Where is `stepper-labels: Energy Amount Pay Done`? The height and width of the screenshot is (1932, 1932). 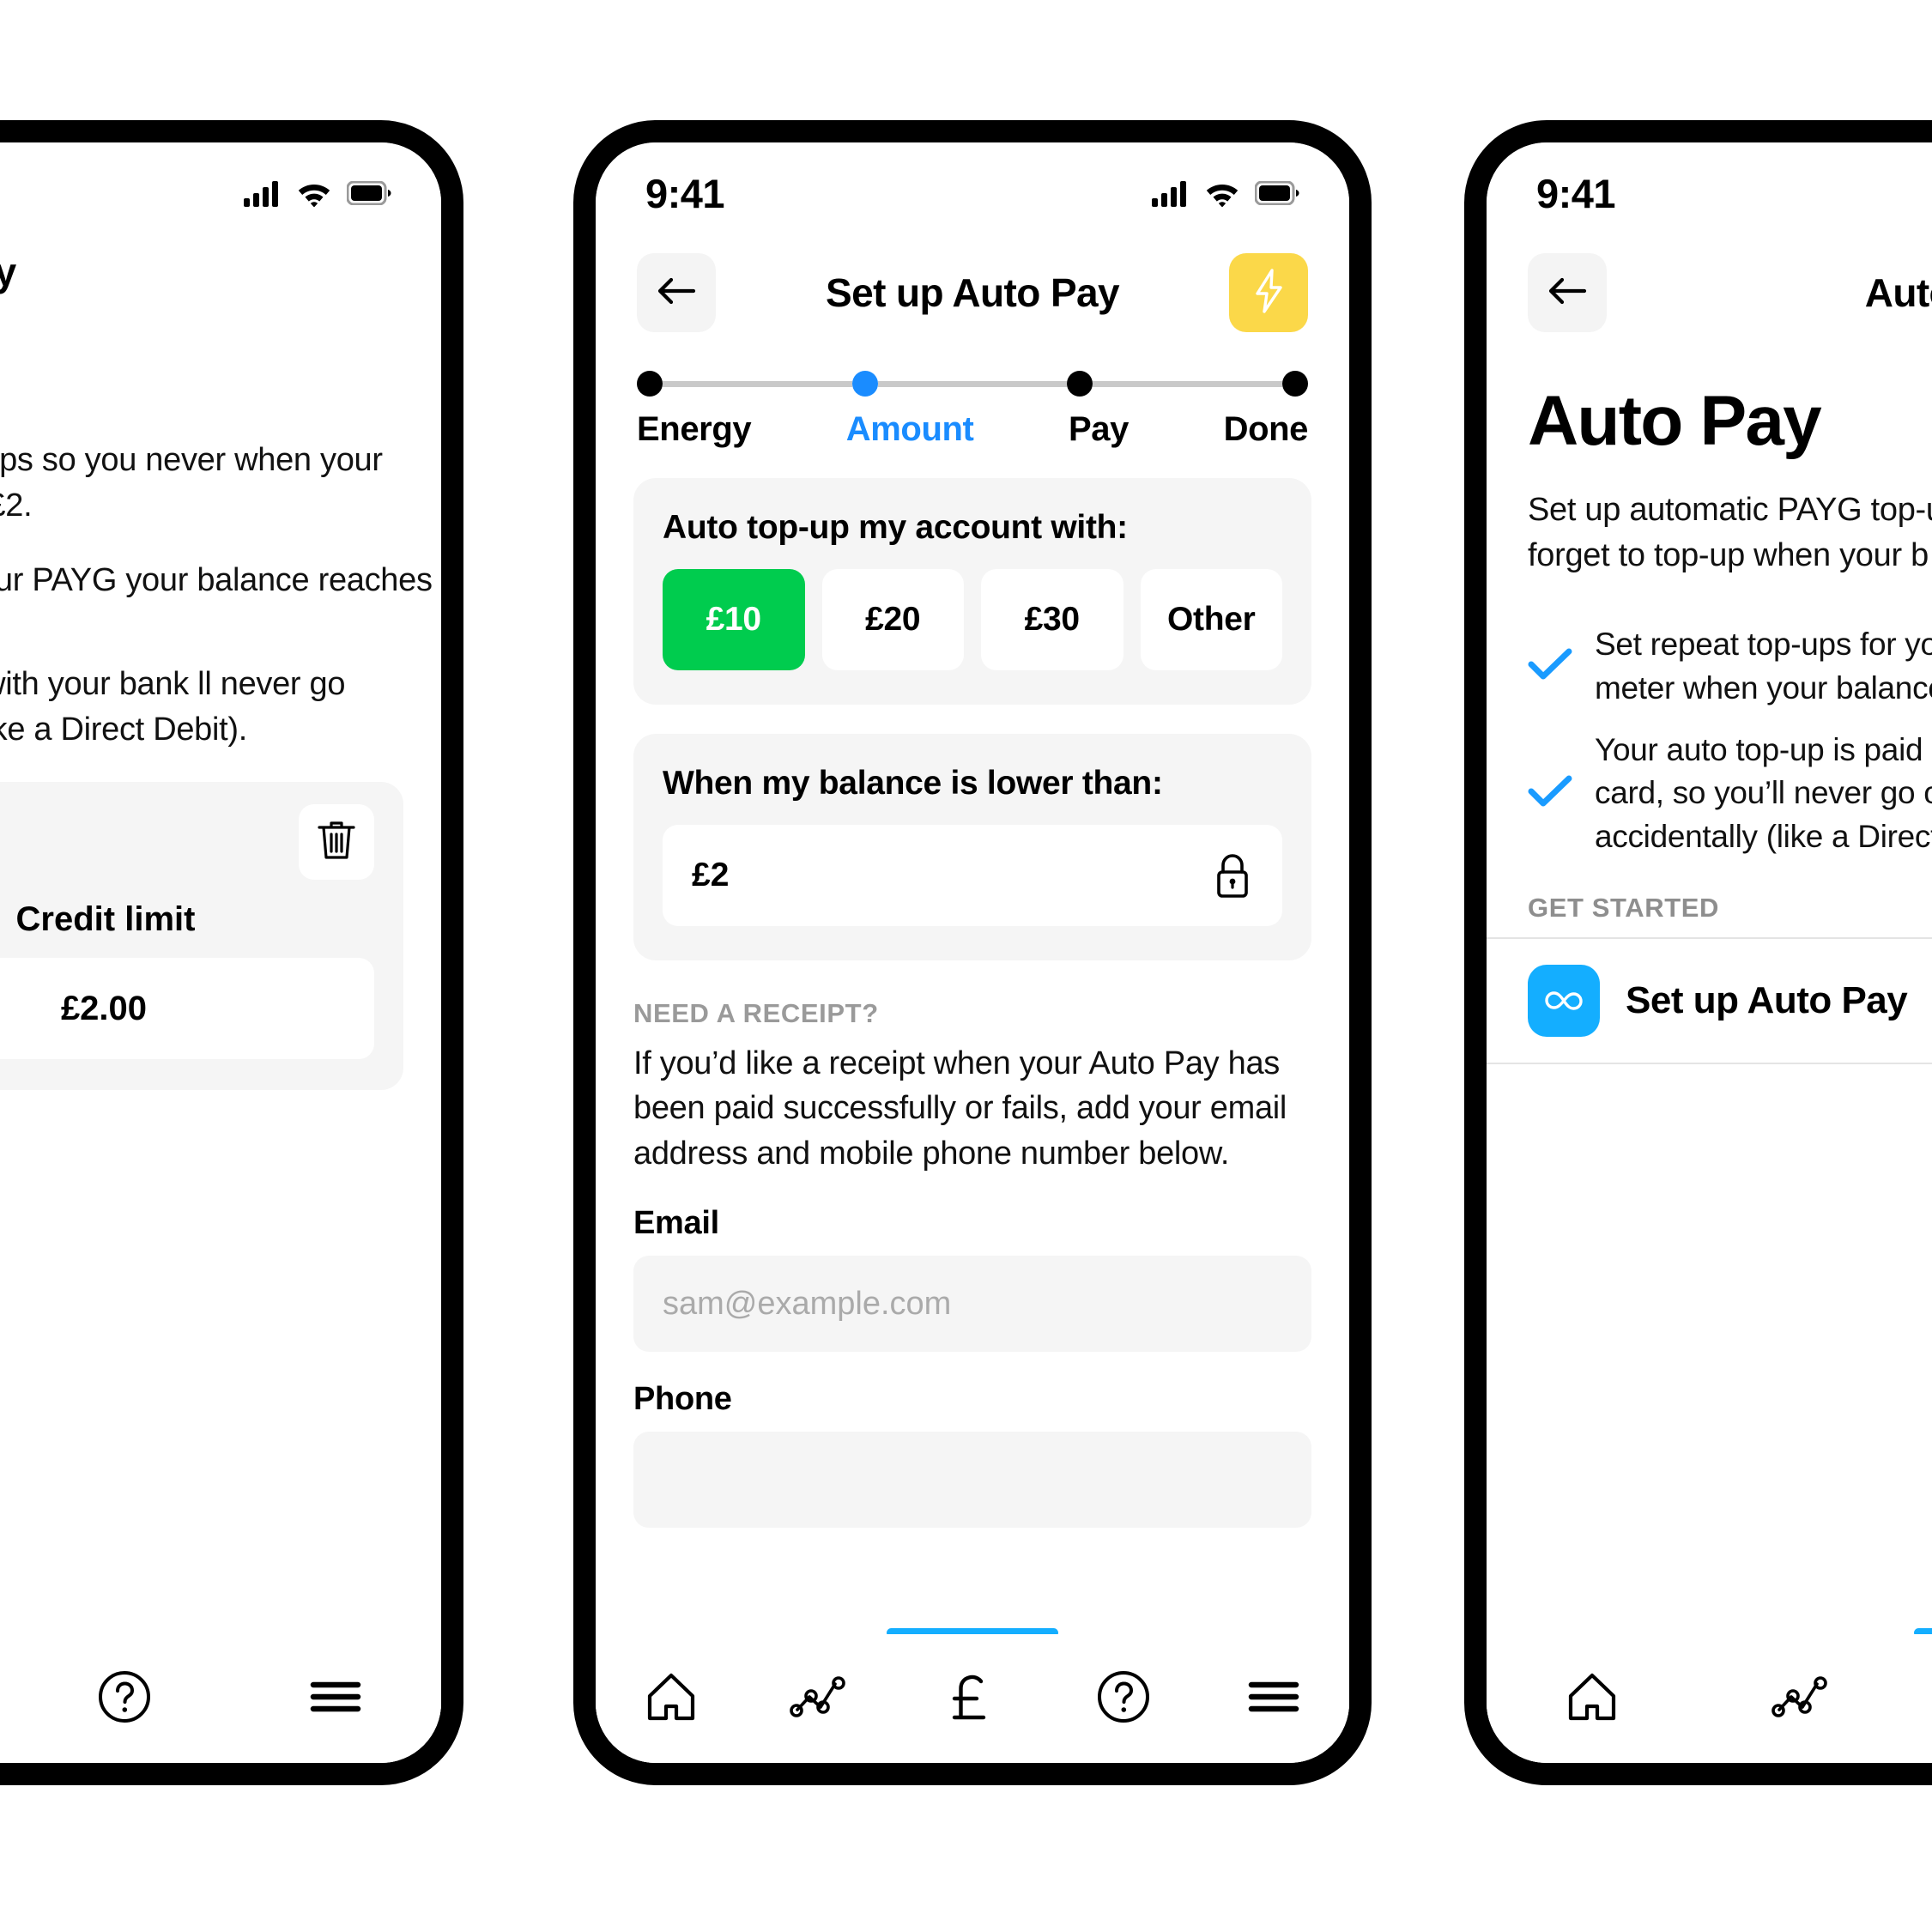 stepper-labels: Energy Amount Pay Done is located at coordinates (973, 430).